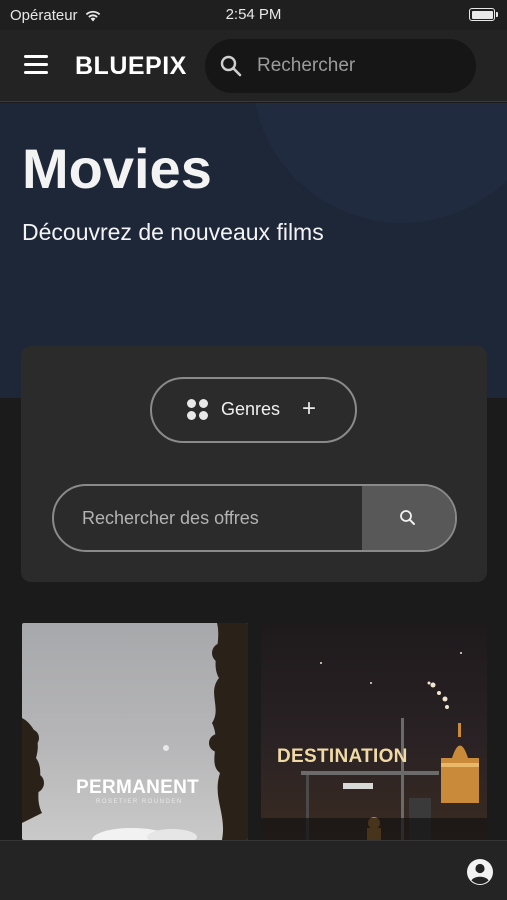 This screenshot has width=507, height=900. What do you see at coordinates (379, 163) in the screenshot?
I see `hero-decoration` at bounding box center [379, 163].